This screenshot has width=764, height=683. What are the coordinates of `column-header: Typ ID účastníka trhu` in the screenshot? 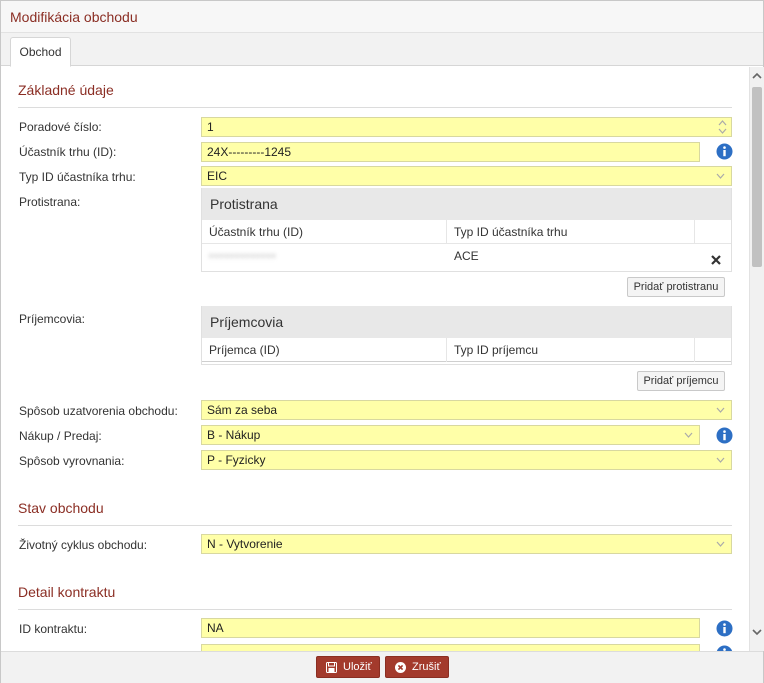 It's located at (571, 232).